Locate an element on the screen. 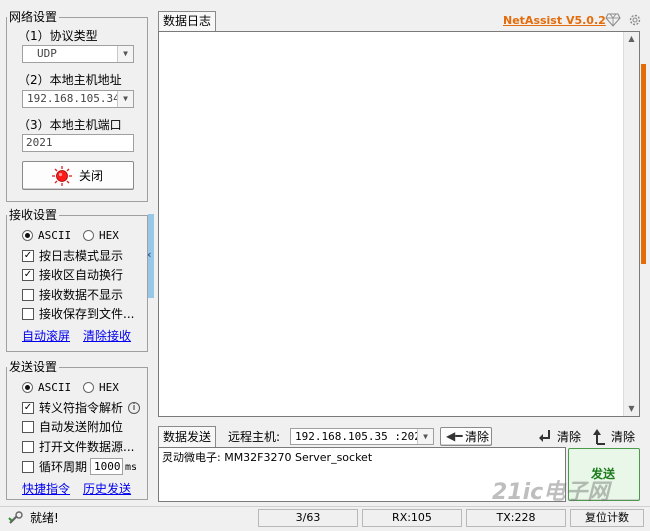 This screenshot has height=531, width=650. remote-host-value: 192.168.105.35 :2021 is located at coordinates (361, 436).